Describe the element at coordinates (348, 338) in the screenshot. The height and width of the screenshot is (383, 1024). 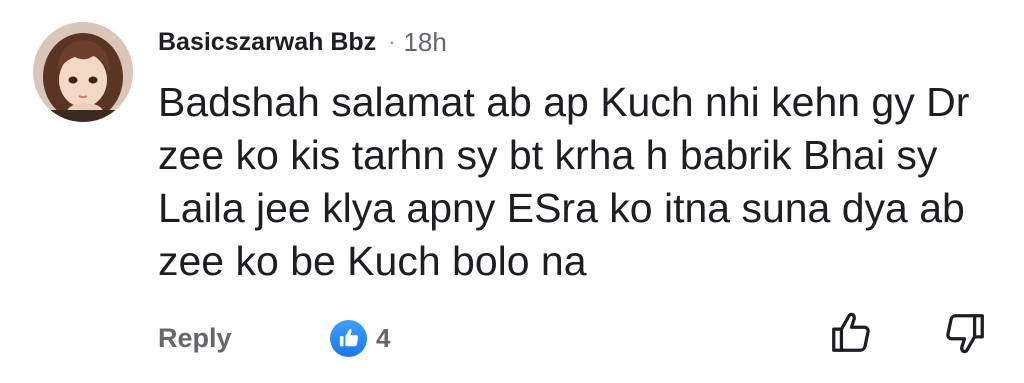
I see `like-icon` at that location.